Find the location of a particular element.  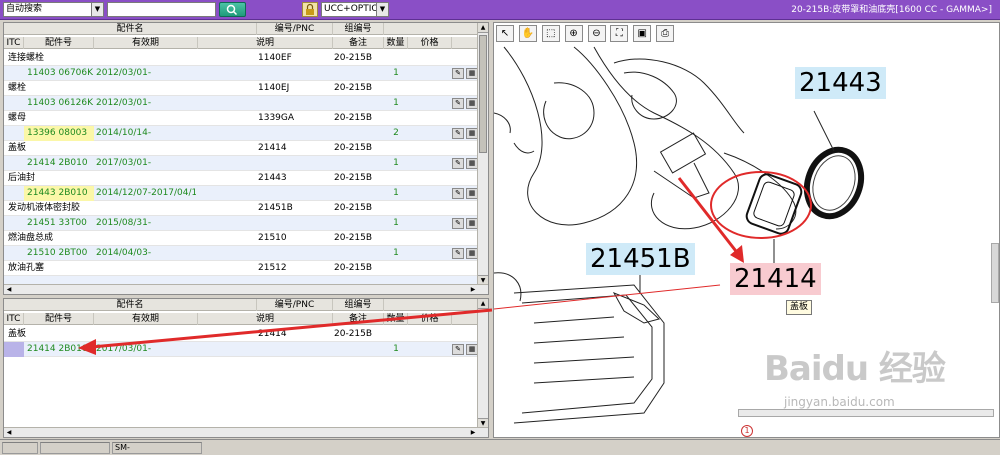

table-row: 11403 06126K 2012/03/01- 1 ✎ ▦ is located at coordinates (241, 103).